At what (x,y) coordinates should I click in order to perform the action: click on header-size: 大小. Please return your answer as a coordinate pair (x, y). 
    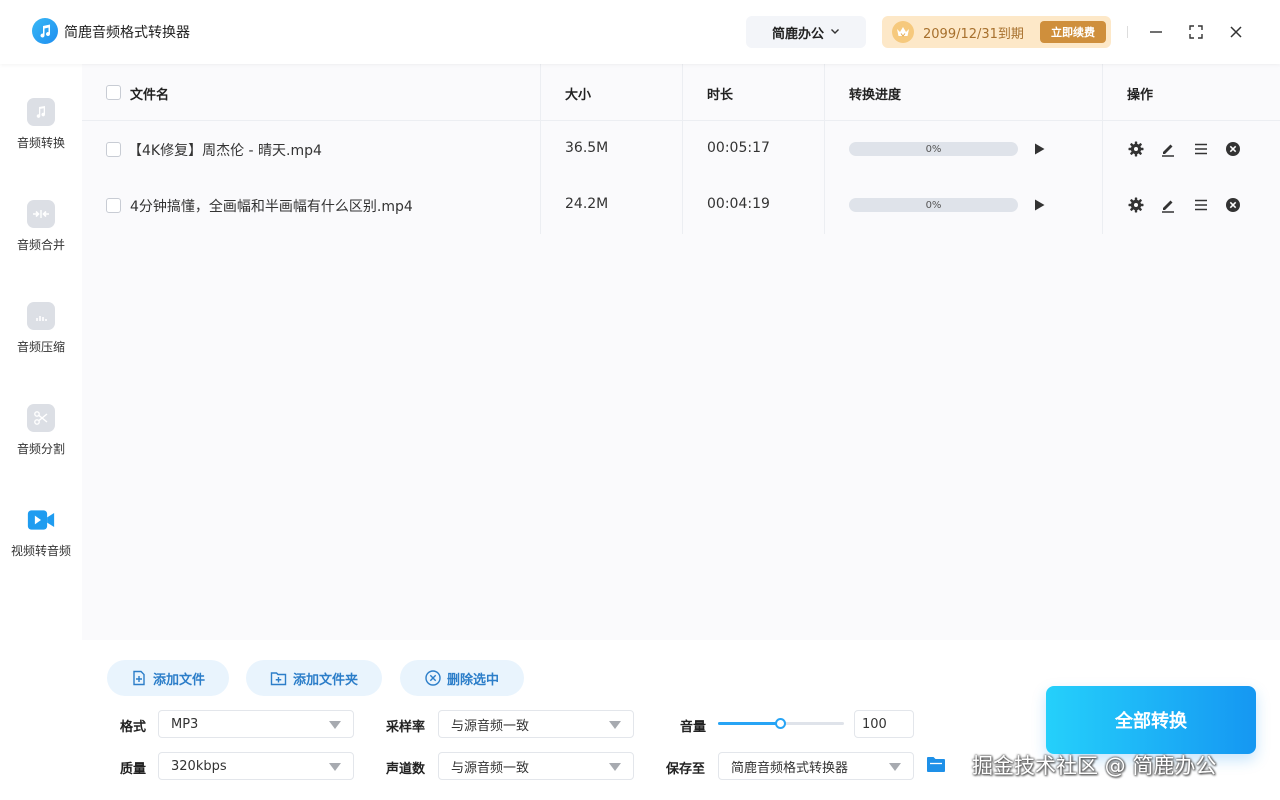
    Looking at the image, I should click on (578, 95).